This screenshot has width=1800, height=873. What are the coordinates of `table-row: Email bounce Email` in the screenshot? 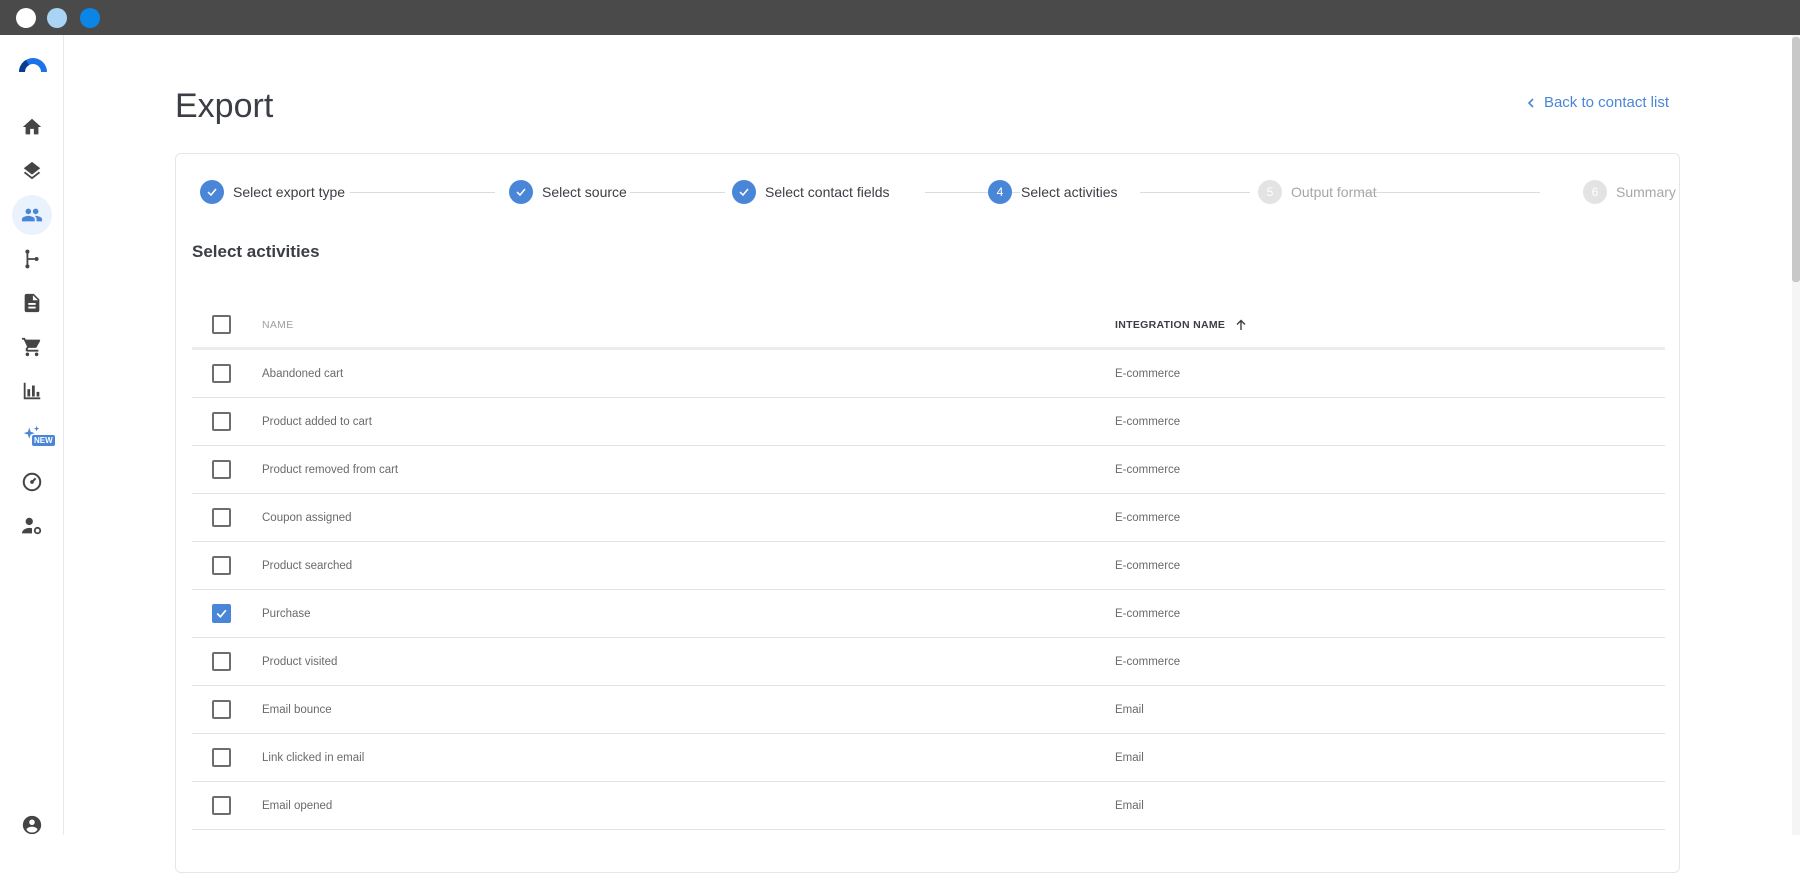 It's located at (928, 710).